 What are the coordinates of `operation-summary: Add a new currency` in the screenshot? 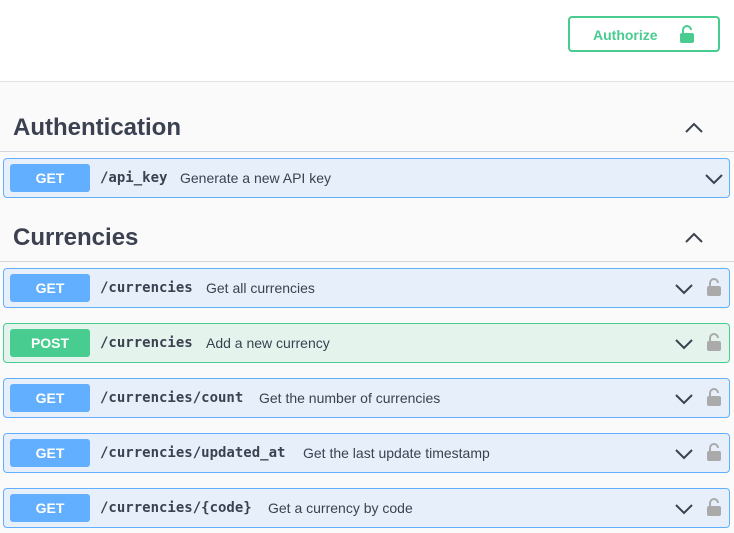 It's located at (268, 343).